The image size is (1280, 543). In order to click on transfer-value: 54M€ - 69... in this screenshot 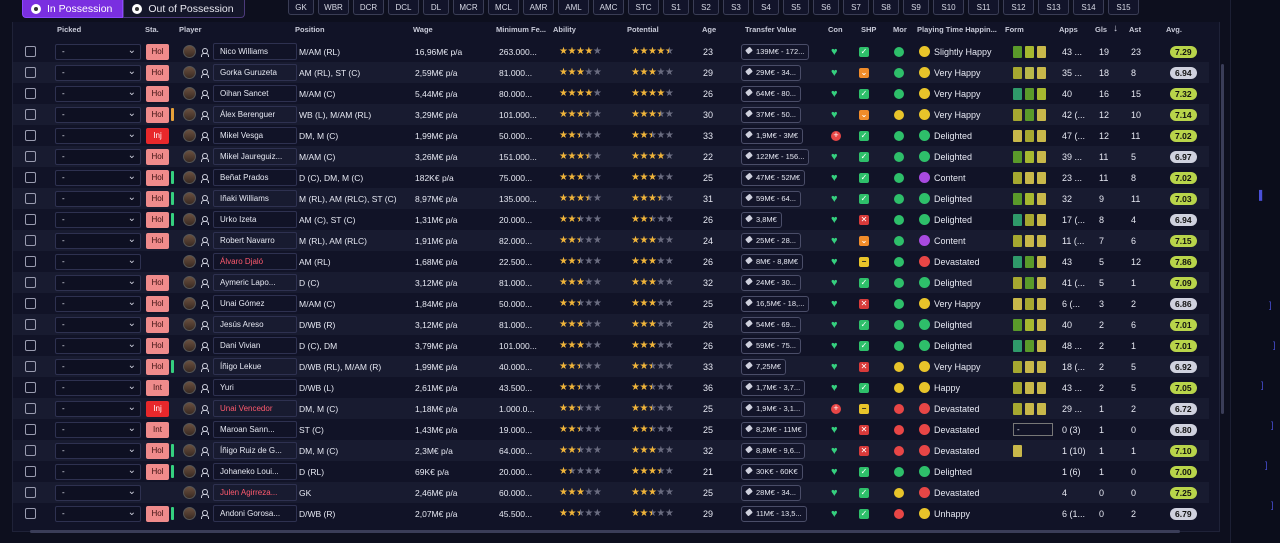, I will do `click(784, 324)`.